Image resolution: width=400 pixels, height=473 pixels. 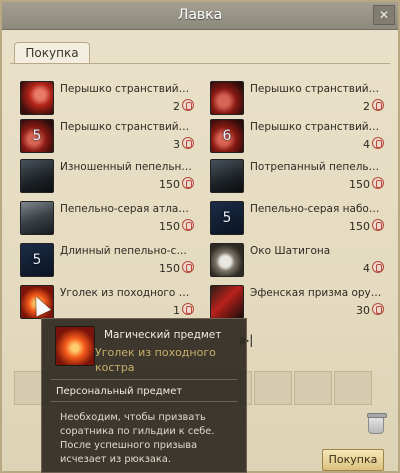 What do you see at coordinates (377, 423) in the screenshot?
I see `trash-icon` at bounding box center [377, 423].